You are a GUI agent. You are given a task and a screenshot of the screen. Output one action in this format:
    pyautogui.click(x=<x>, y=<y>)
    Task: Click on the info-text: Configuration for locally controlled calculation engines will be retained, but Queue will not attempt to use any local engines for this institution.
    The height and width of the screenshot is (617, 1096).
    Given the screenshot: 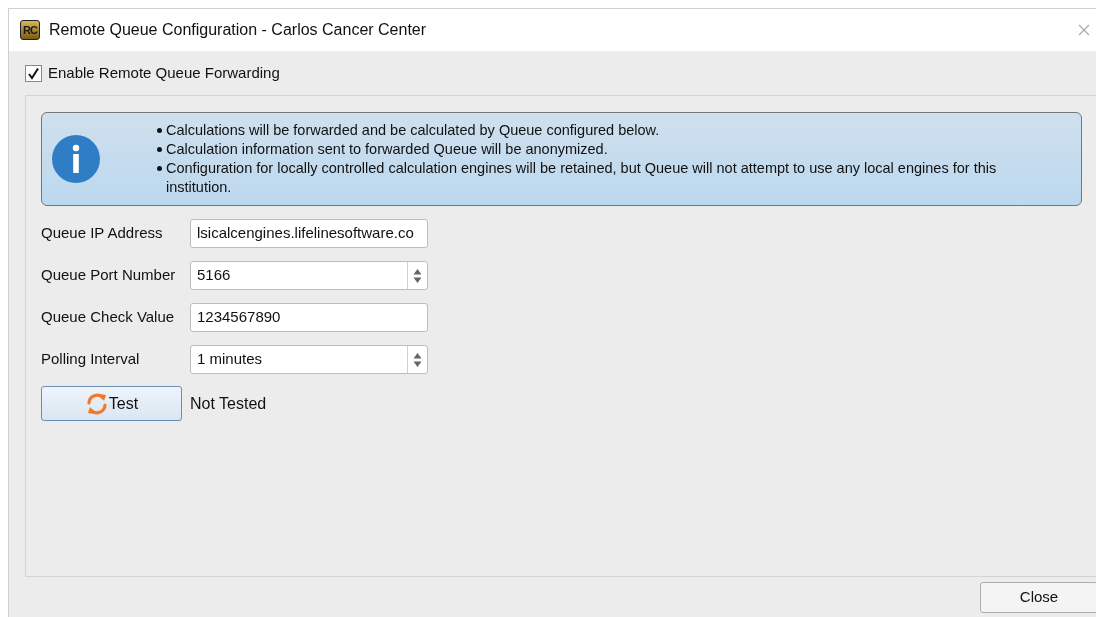 What is the action you would take?
    pyautogui.click(x=582, y=178)
    